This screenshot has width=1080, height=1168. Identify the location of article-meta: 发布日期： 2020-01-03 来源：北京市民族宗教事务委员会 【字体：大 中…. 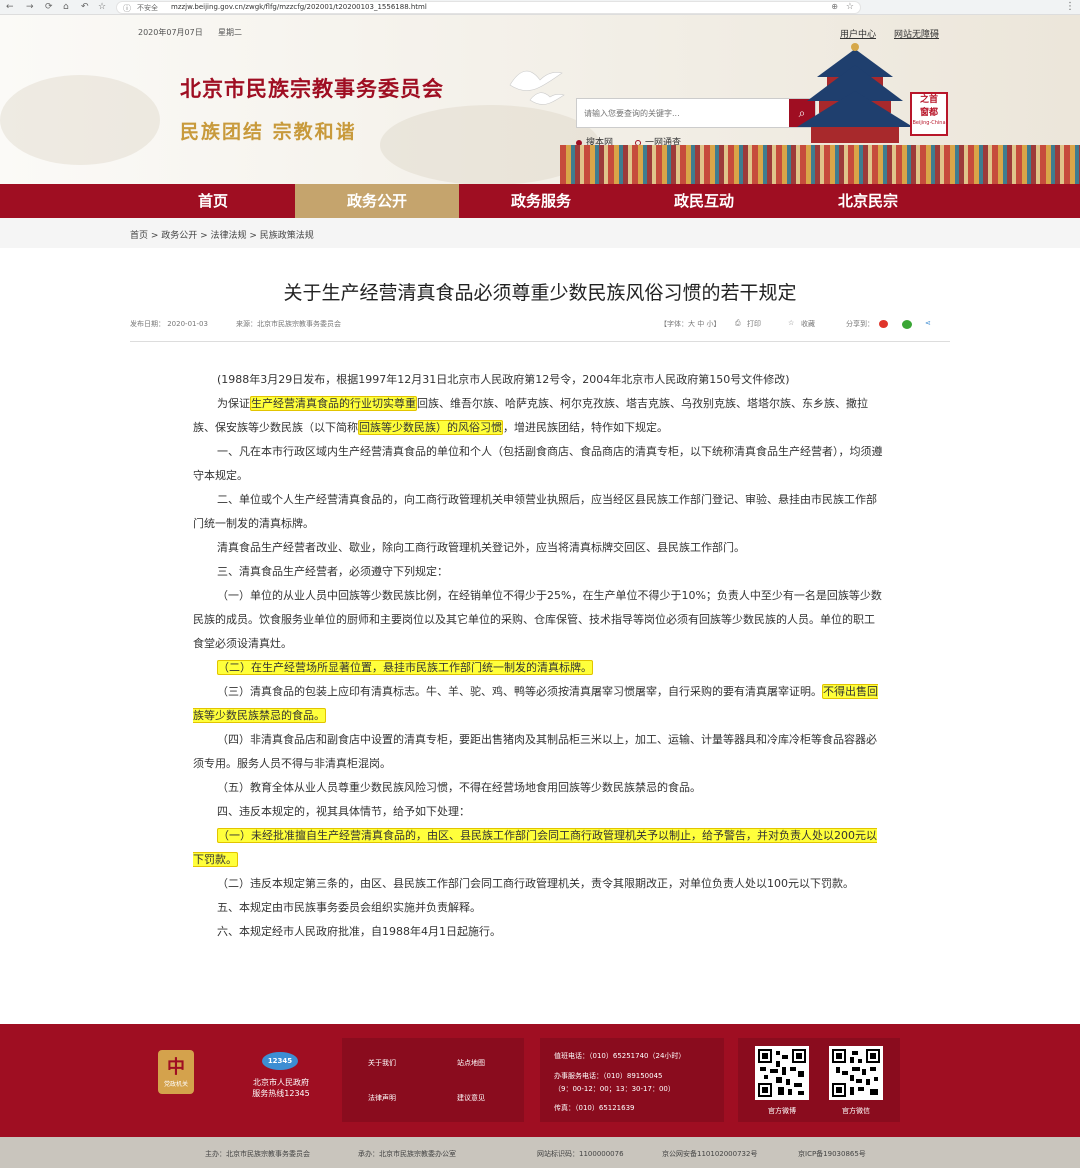
(540, 325).